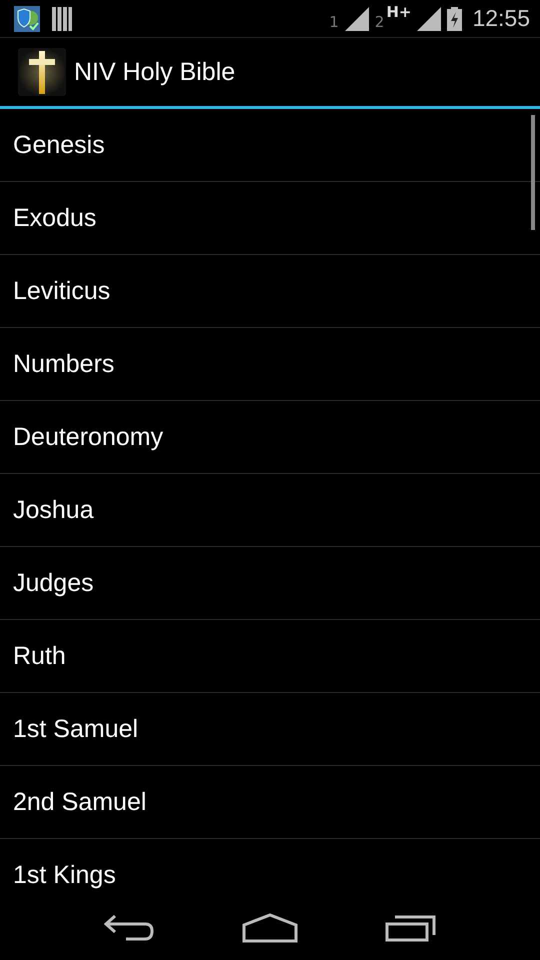 The image size is (540, 960). What do you see at coordinates (379, 22) in the screenshot?
I see `sim-label: 2` at bounding box center [379, 22].